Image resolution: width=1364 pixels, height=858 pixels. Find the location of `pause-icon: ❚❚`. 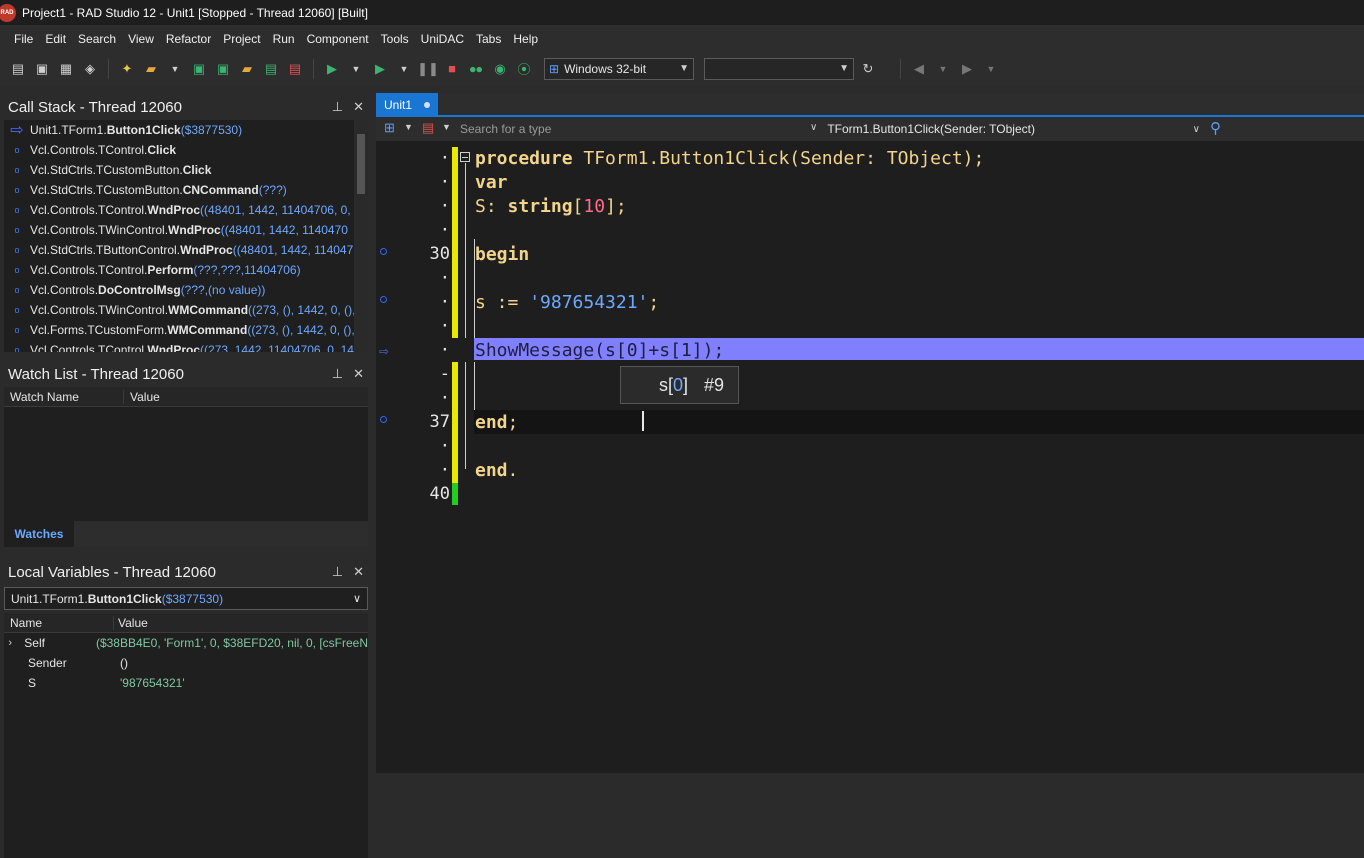

pause-icon: ❚❚ is located at coordinates (428, 69).